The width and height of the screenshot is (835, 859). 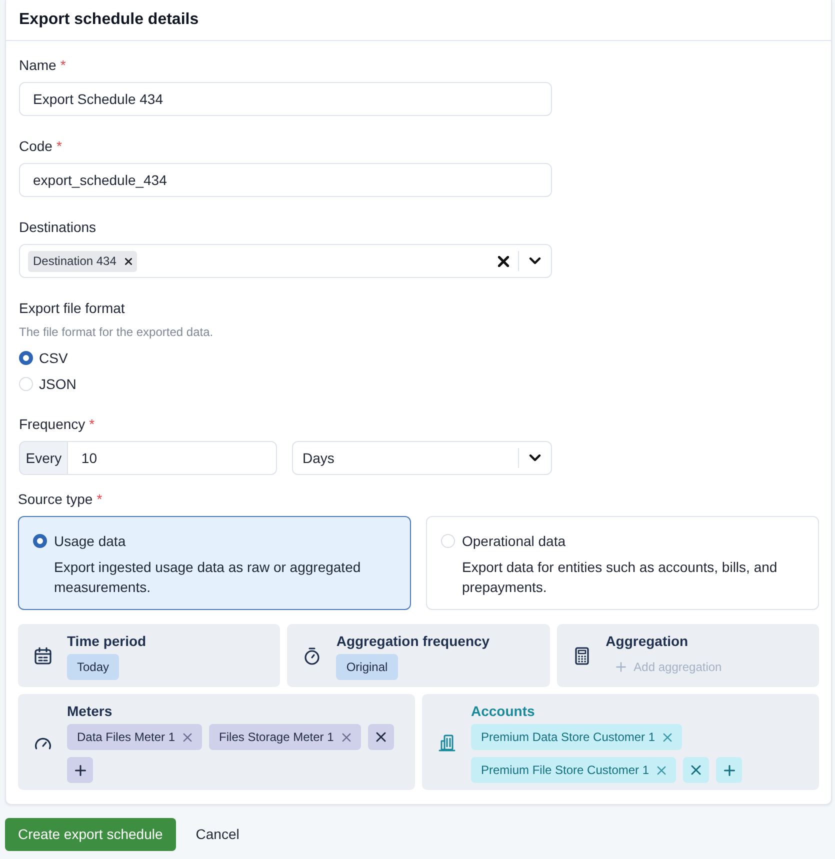 I want to click on clear-button, so click(x=503, y=261).